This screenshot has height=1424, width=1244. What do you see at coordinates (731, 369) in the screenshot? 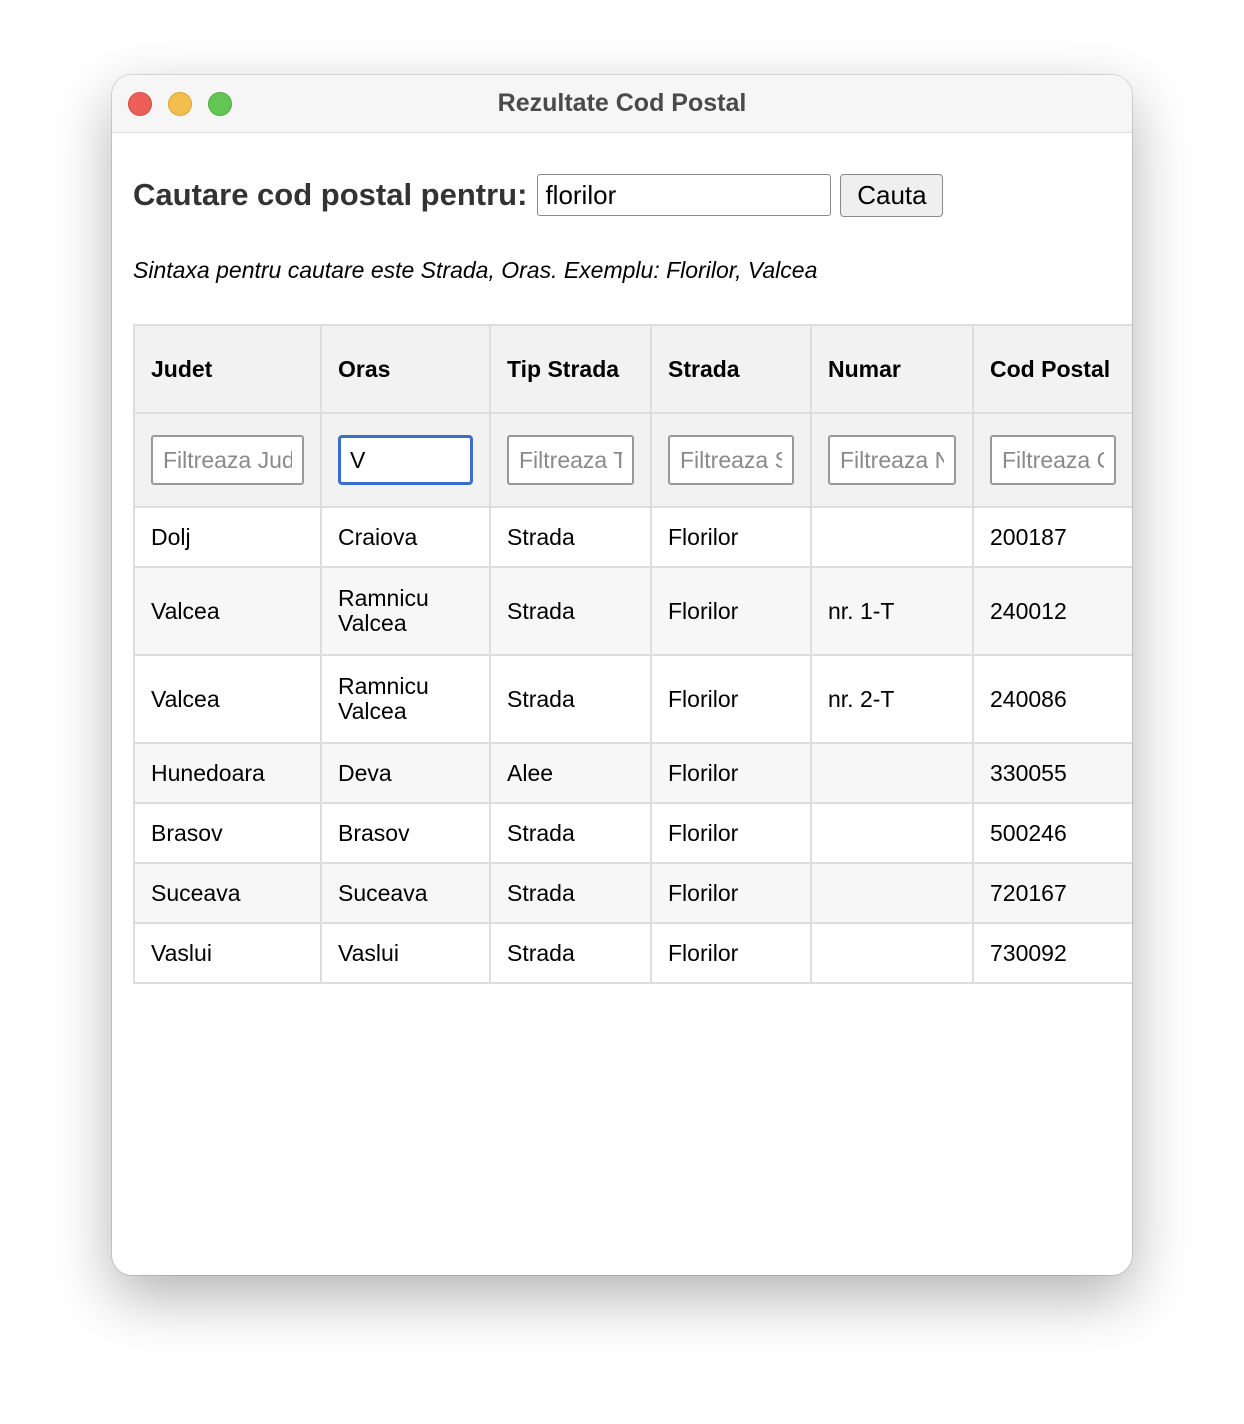
I see `header-strada: Strada` at bounding box center [731, 369].